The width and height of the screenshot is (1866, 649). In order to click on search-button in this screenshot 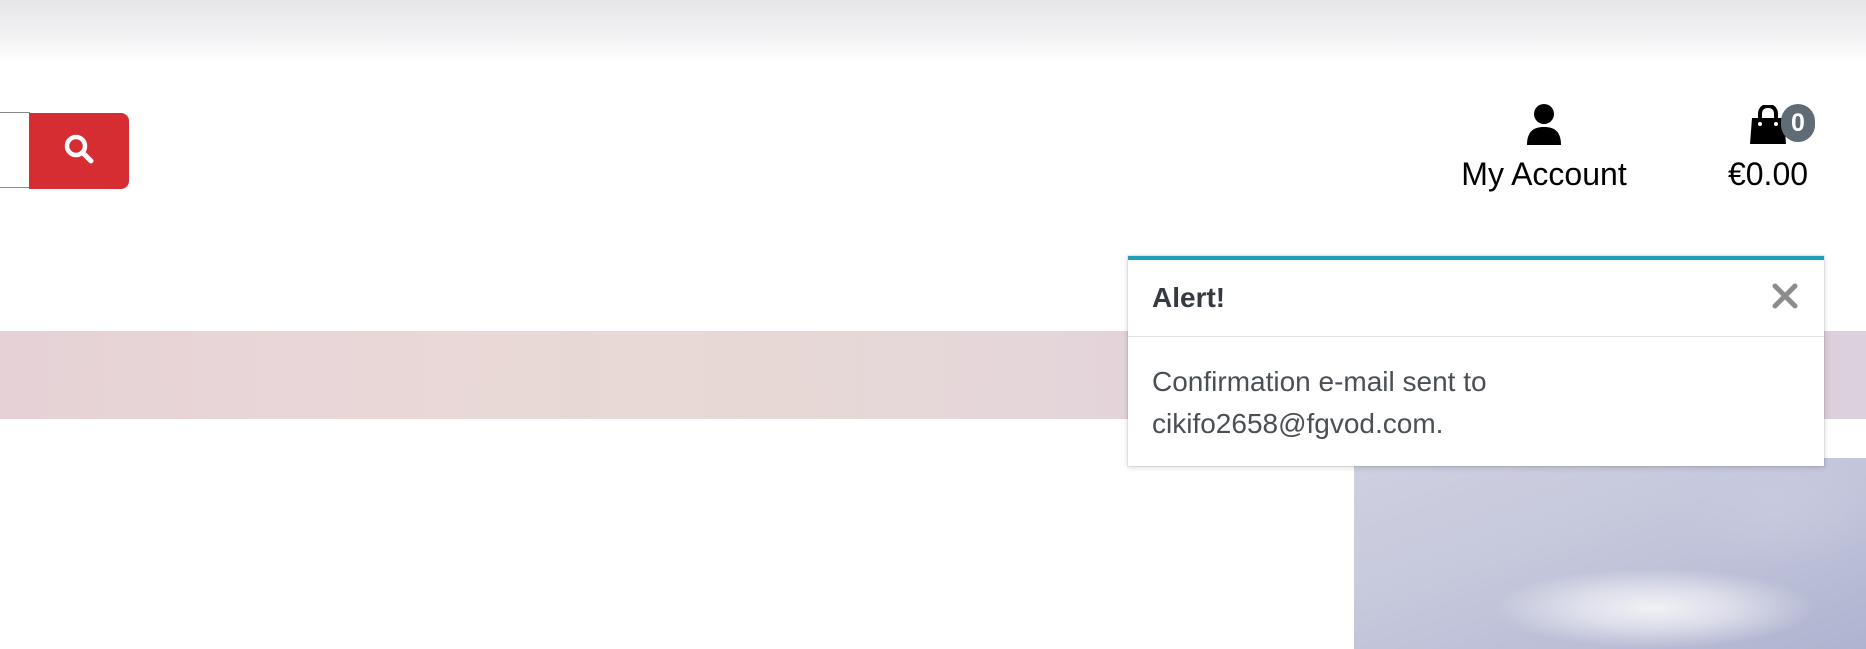, I will do `click(79, 151)`.